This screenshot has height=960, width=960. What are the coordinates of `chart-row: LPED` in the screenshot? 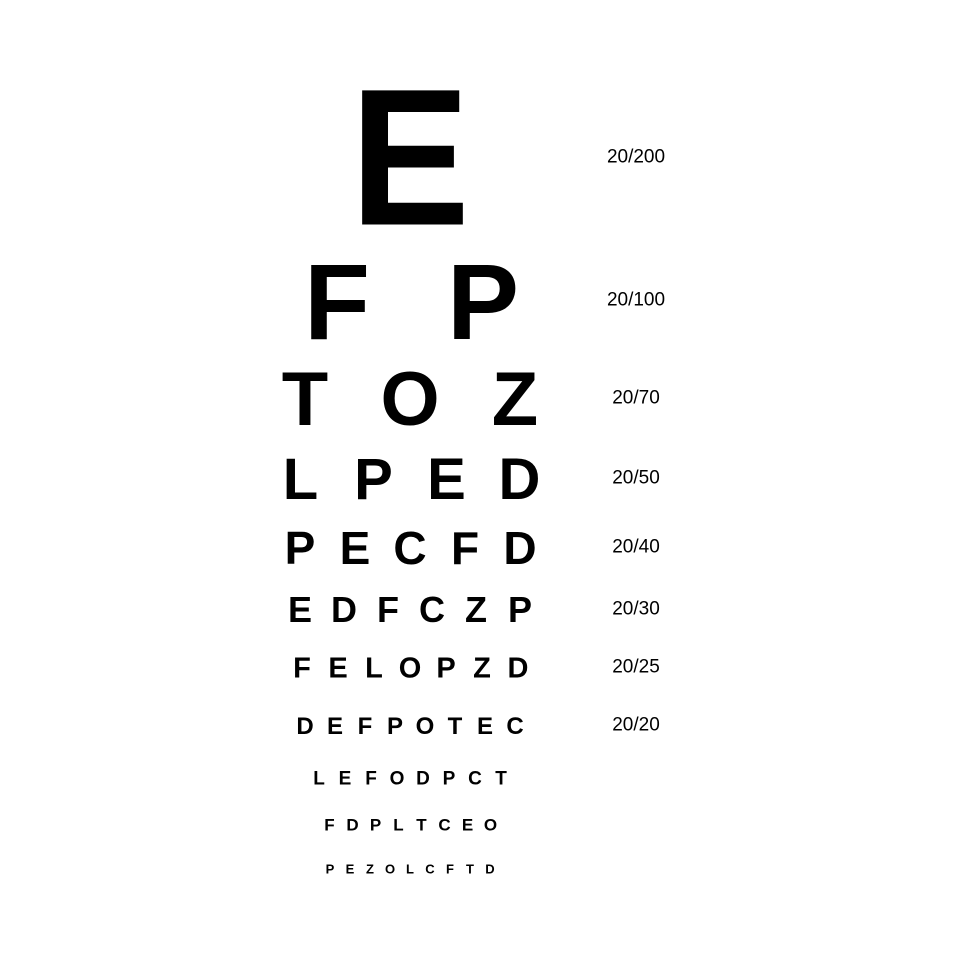 It's located at (410, 480).